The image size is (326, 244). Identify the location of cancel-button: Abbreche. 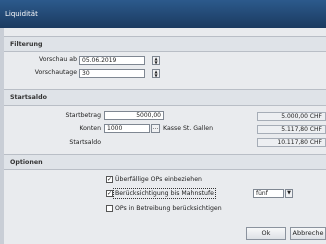
(308, 233).